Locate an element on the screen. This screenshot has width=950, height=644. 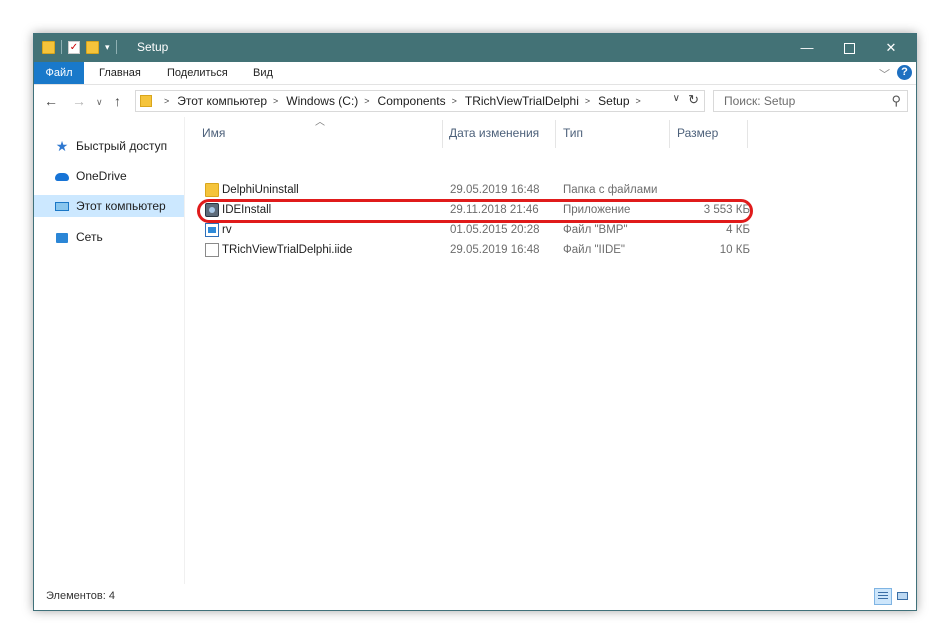
sidebar-item-onedrive: OneDrive is located at coordinates (109, 176).